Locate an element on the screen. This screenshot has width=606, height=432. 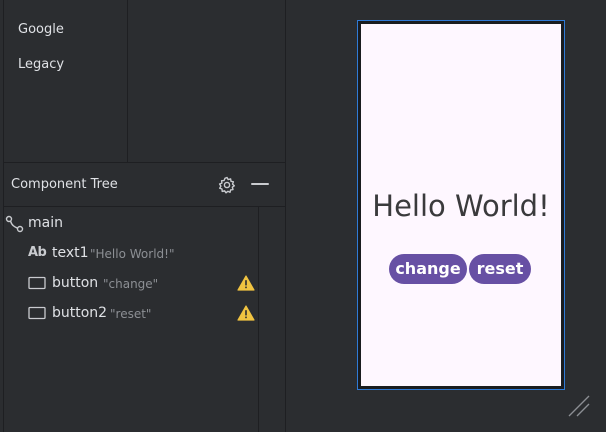
resize-handle-icon is located at coordinates (579, 406).